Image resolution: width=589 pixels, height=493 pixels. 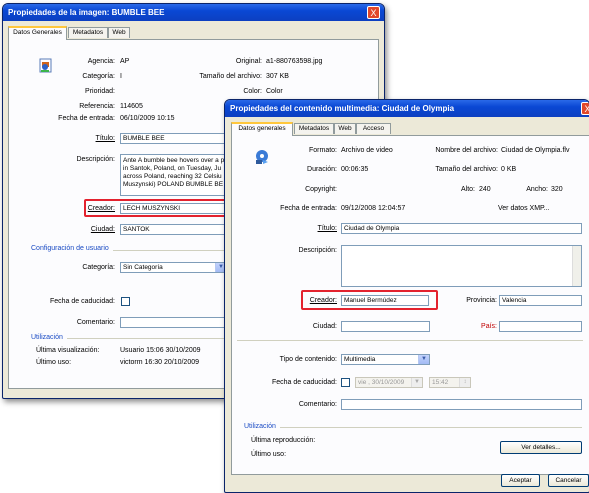 What do you see at coordinates (248, 61) in the screenshot?
I see `original-label: Original:` at bounding box center [248, 61].